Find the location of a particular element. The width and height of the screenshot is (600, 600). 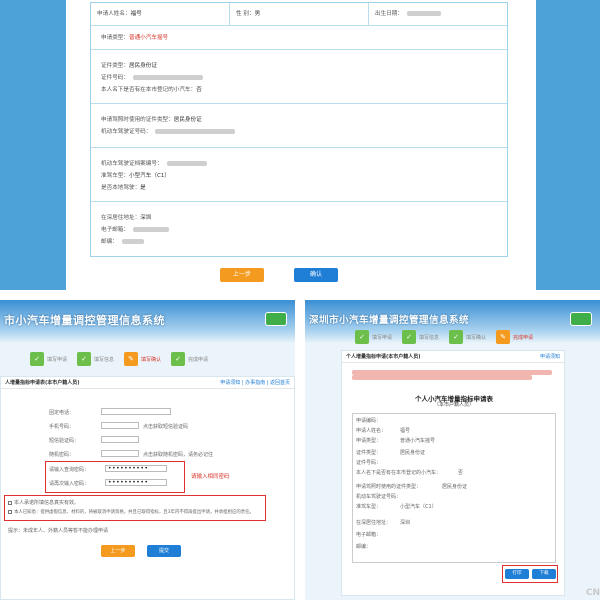

watermark: CN is located at coordinates (592, 593).